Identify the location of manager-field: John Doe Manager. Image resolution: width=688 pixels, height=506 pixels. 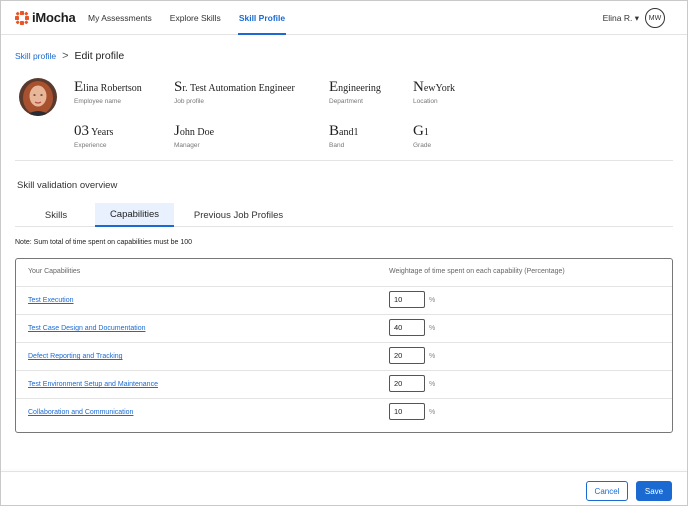
(194, 136).